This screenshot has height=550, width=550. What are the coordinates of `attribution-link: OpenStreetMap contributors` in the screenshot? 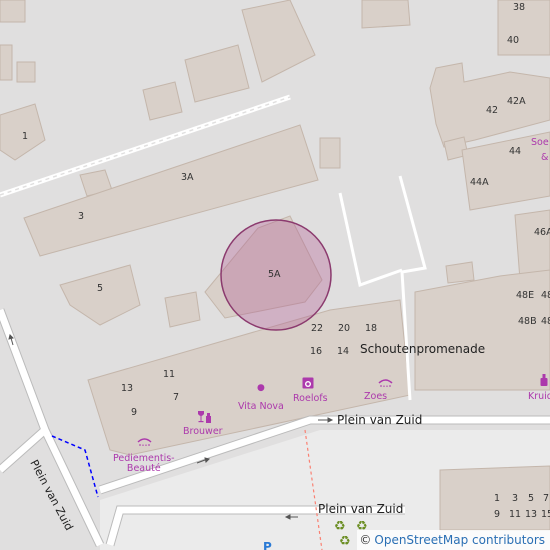 It's located at (459, 540).